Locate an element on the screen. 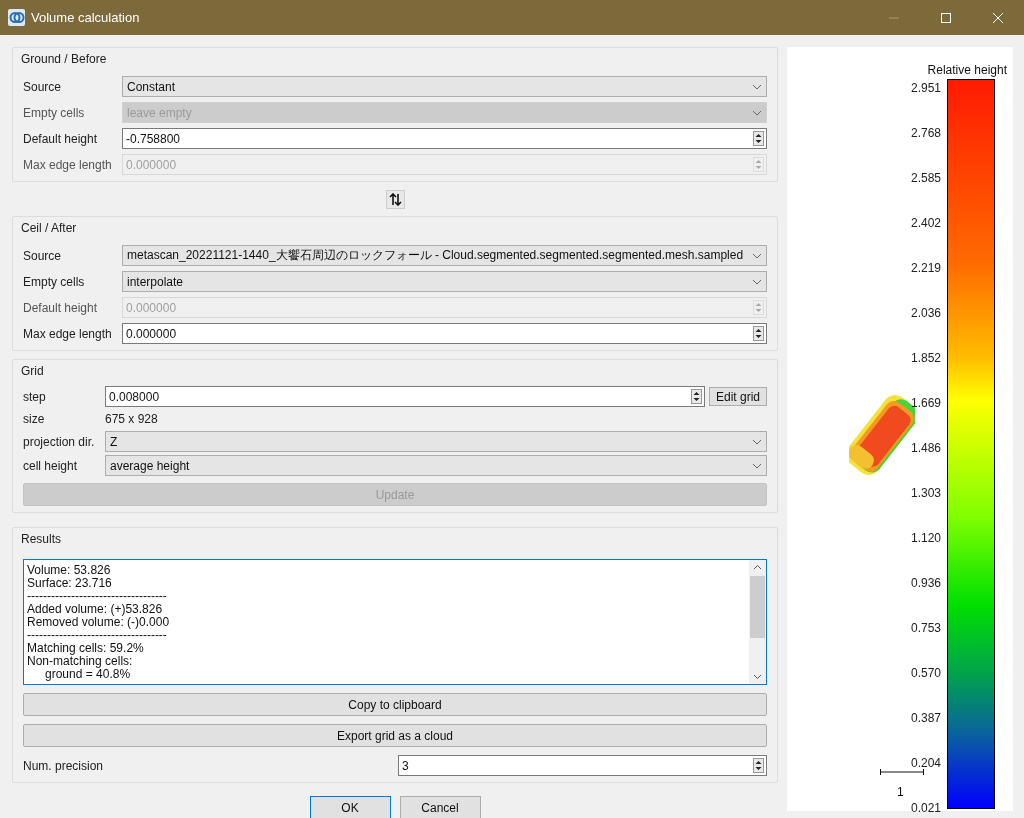 This screenshot has width=1024, height=818. field-label: size is located at coordinates (34, 419).